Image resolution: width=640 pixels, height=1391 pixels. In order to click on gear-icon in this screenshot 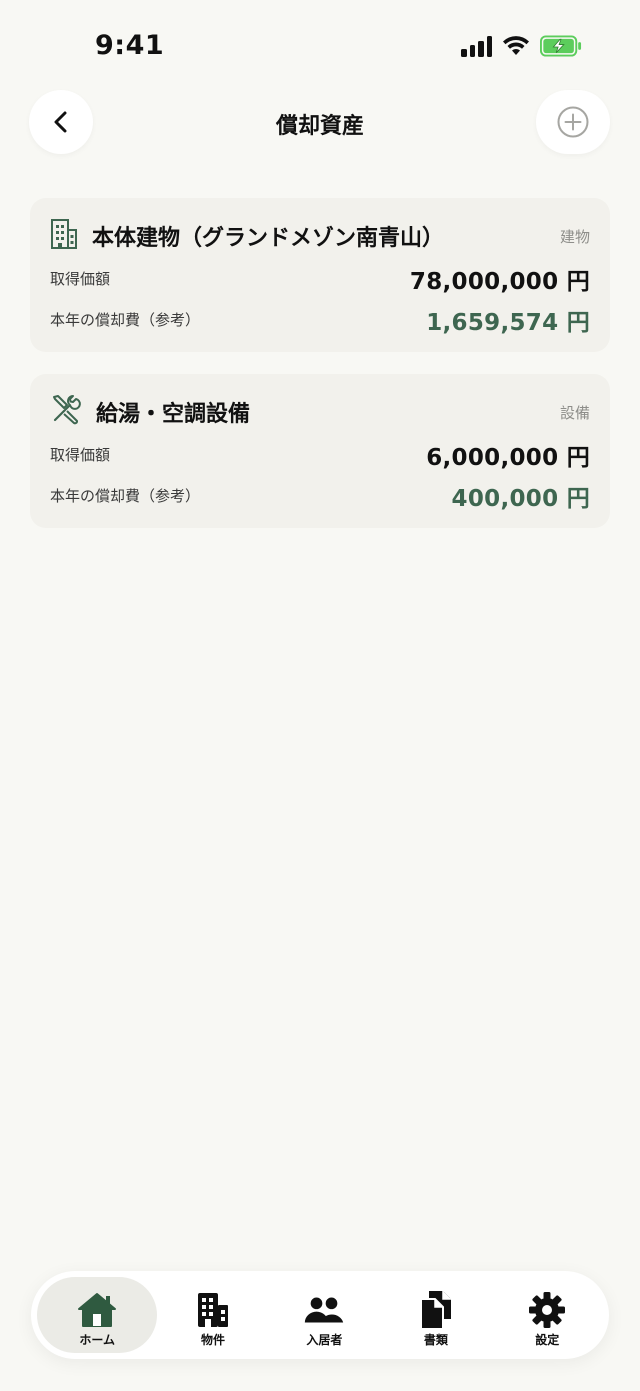, I will do `click(547, 1310)`.